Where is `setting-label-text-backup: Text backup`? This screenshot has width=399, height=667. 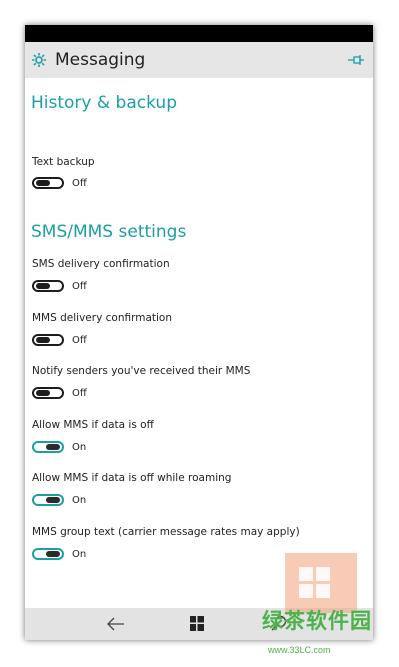
setting-label-text-backup: Text backup is located at coordinates (63, 162).